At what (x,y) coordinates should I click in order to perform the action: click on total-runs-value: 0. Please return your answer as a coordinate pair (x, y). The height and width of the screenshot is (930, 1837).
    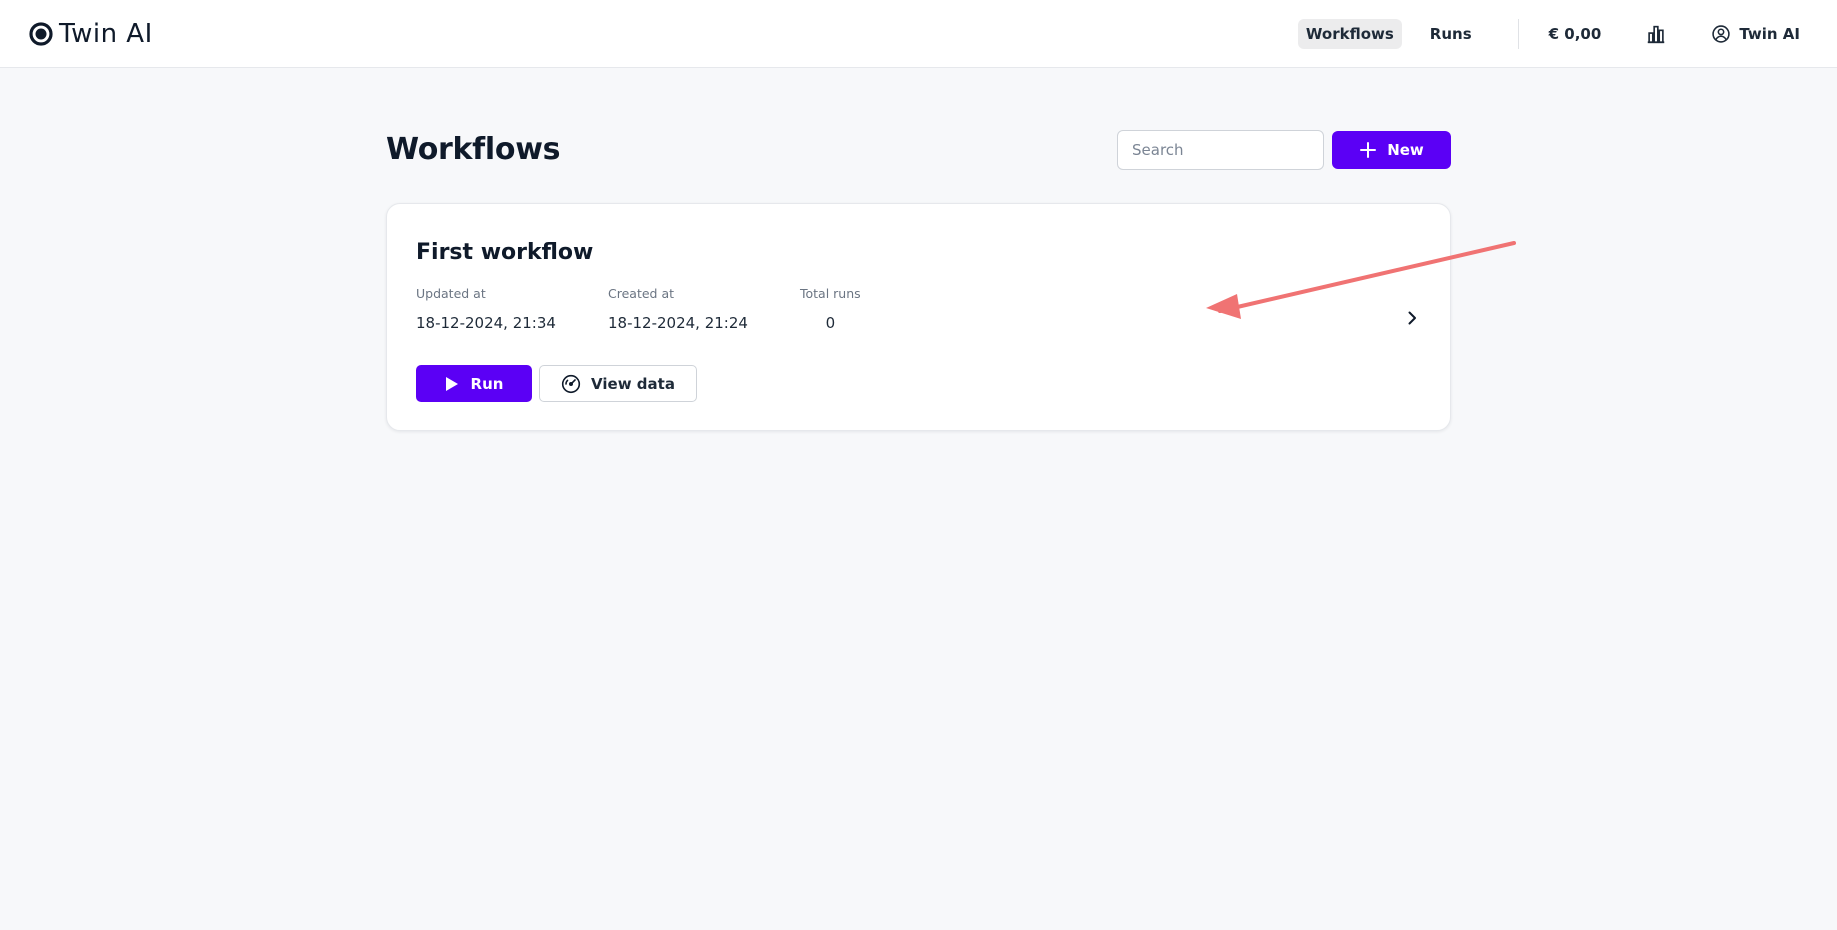
    Looking at the image, I should click on (830, 323).